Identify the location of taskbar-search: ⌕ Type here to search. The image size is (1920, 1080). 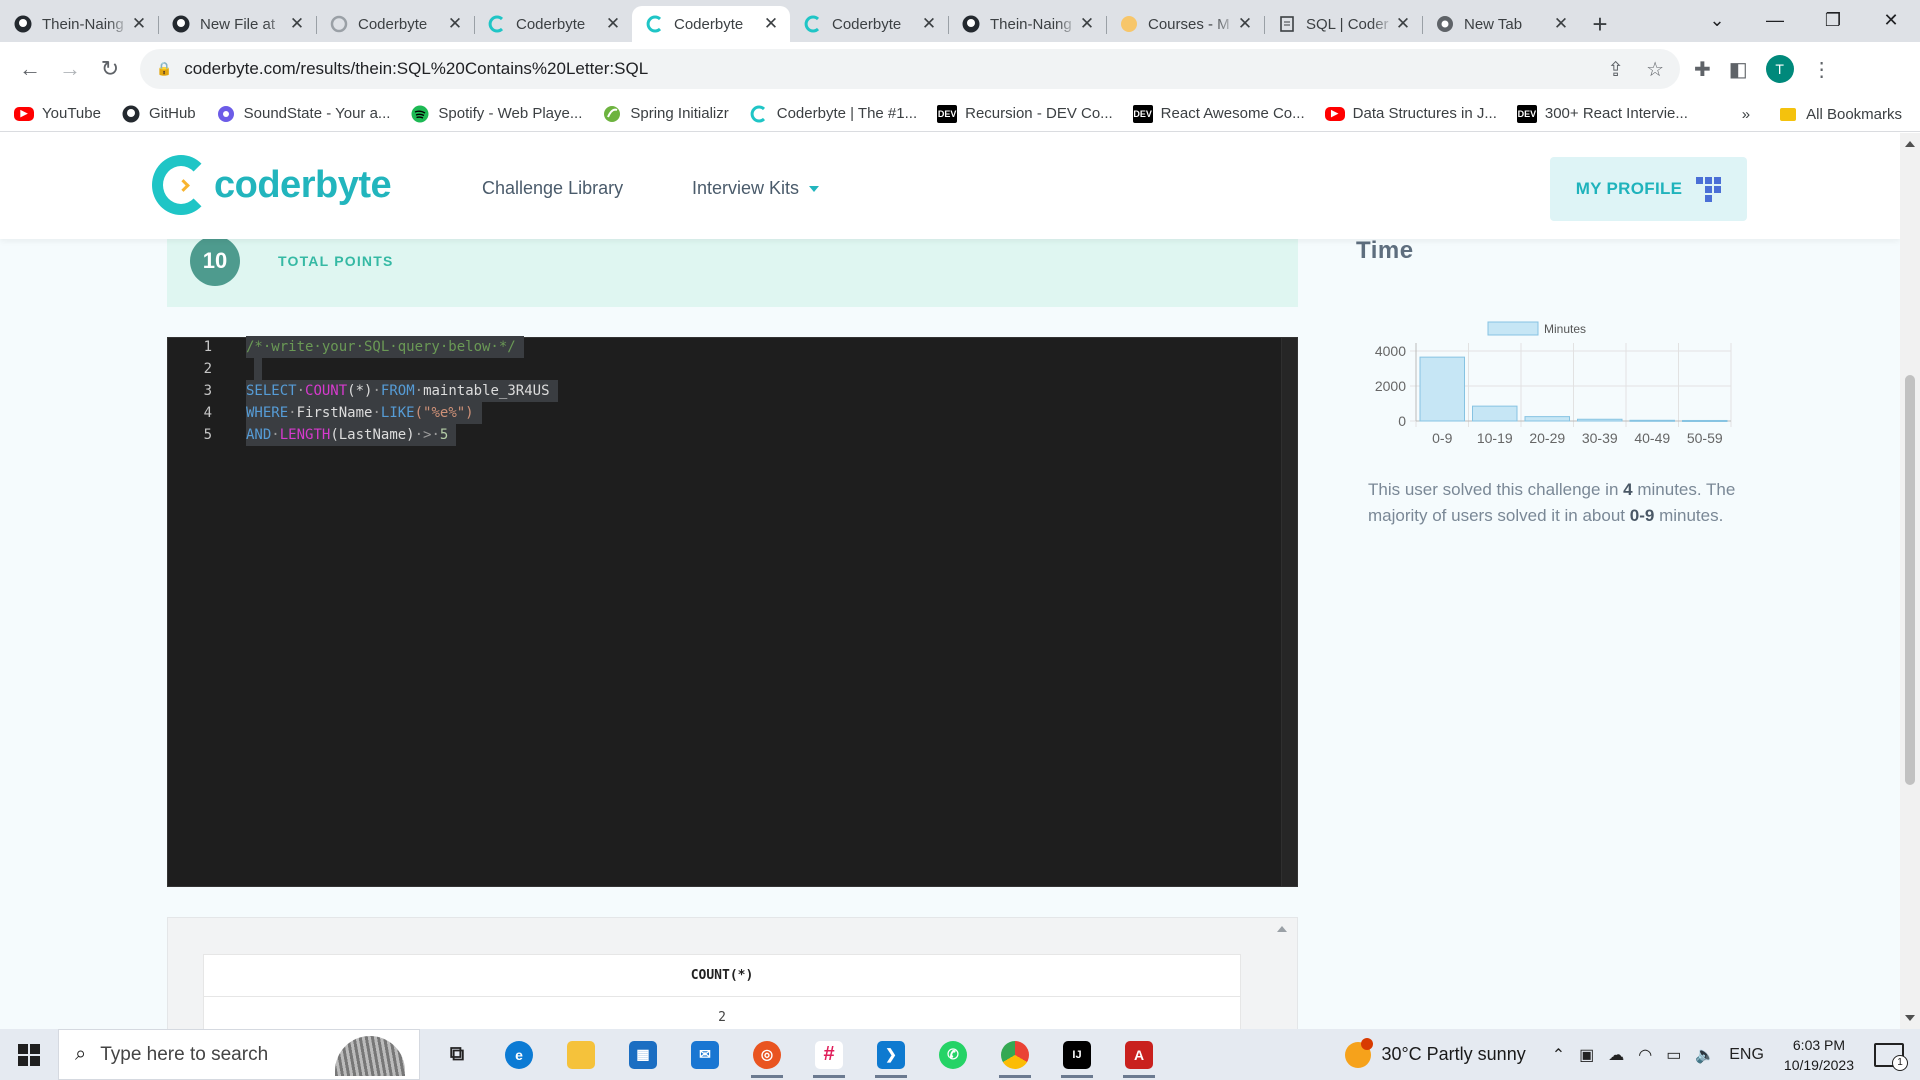
(239, 1054).